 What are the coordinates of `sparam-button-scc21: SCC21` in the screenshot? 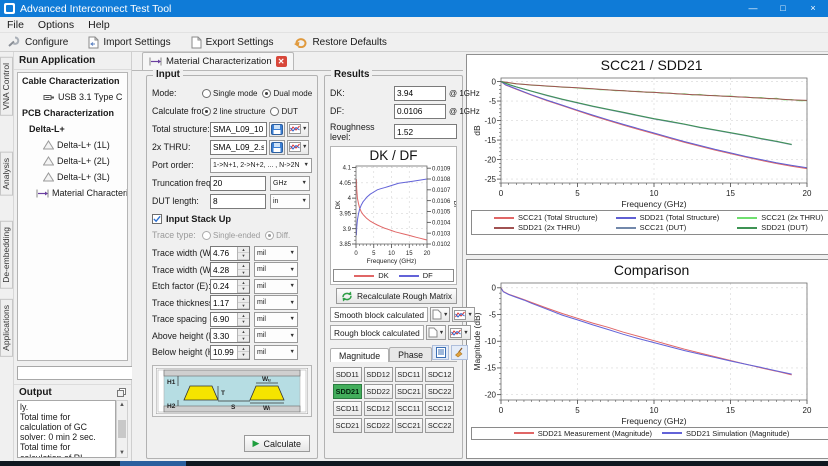 It's located at (409, 425).